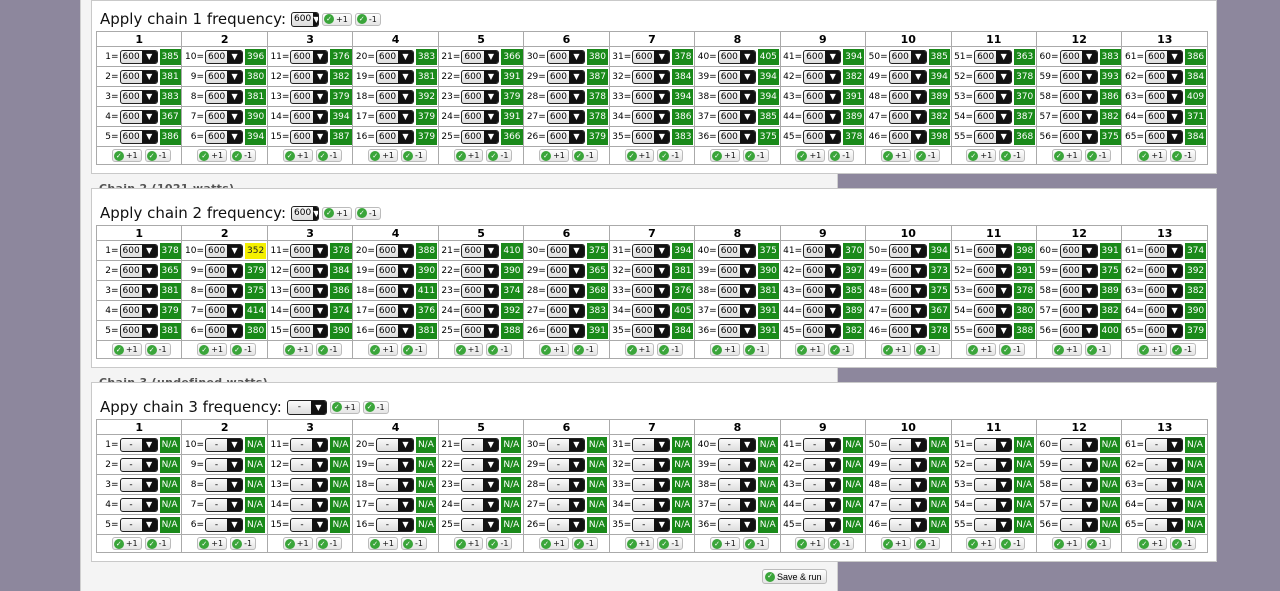  Describe the element at coordinates (344, 407) in the screenshot. I see `apply-plus-one-button: ✓ +1` at that location.